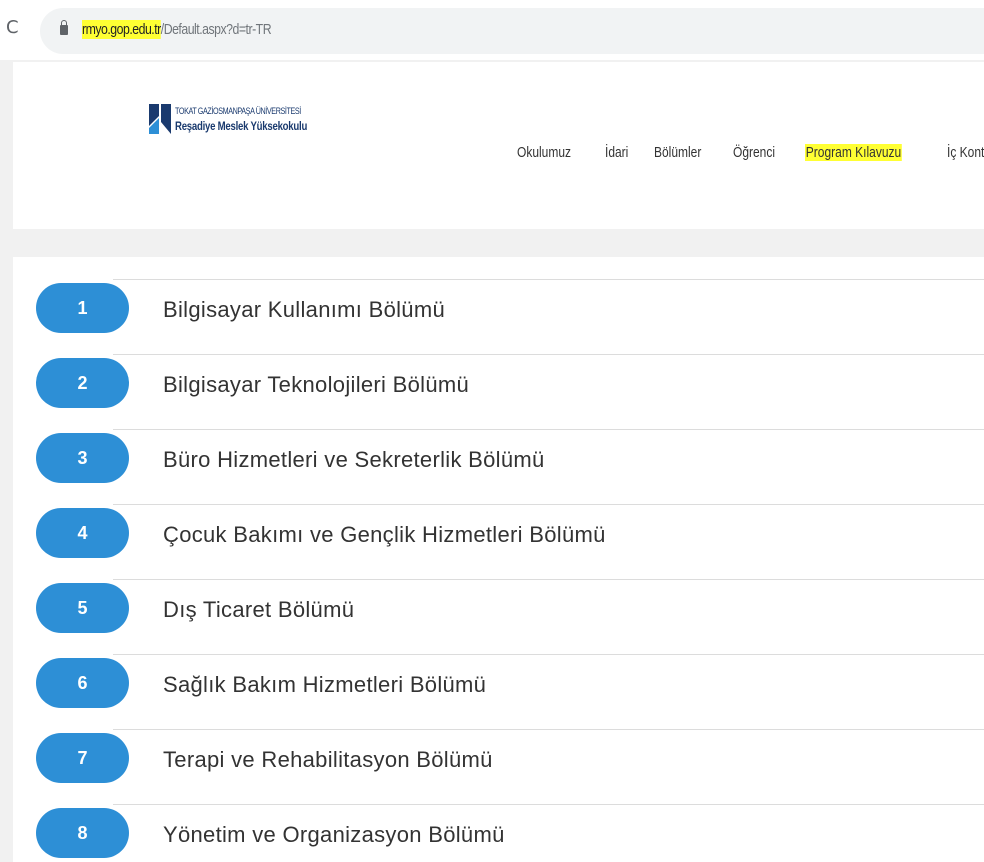 The height and width of the screenshot is (862, 984). I want to click on url-box: rmyo.gop.edu.tr/Default.aspx?d=tr-TR, so click(512, 31).